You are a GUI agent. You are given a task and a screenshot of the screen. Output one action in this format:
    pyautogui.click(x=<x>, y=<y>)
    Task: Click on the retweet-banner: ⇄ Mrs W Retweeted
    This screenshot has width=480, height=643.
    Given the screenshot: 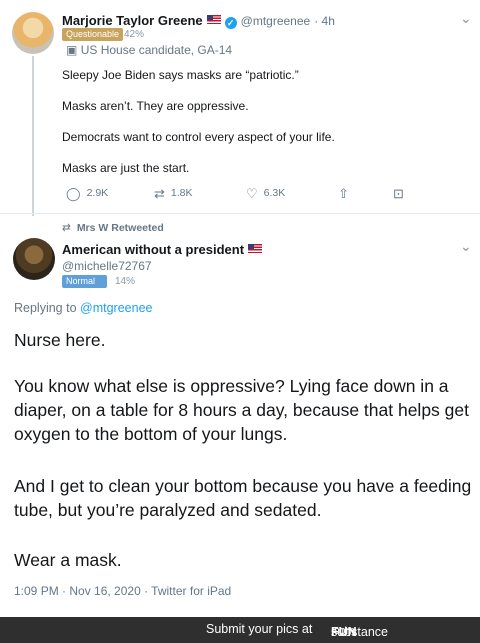 What is the action you would take?
    pyautogui.click(x=113, y=228)
    